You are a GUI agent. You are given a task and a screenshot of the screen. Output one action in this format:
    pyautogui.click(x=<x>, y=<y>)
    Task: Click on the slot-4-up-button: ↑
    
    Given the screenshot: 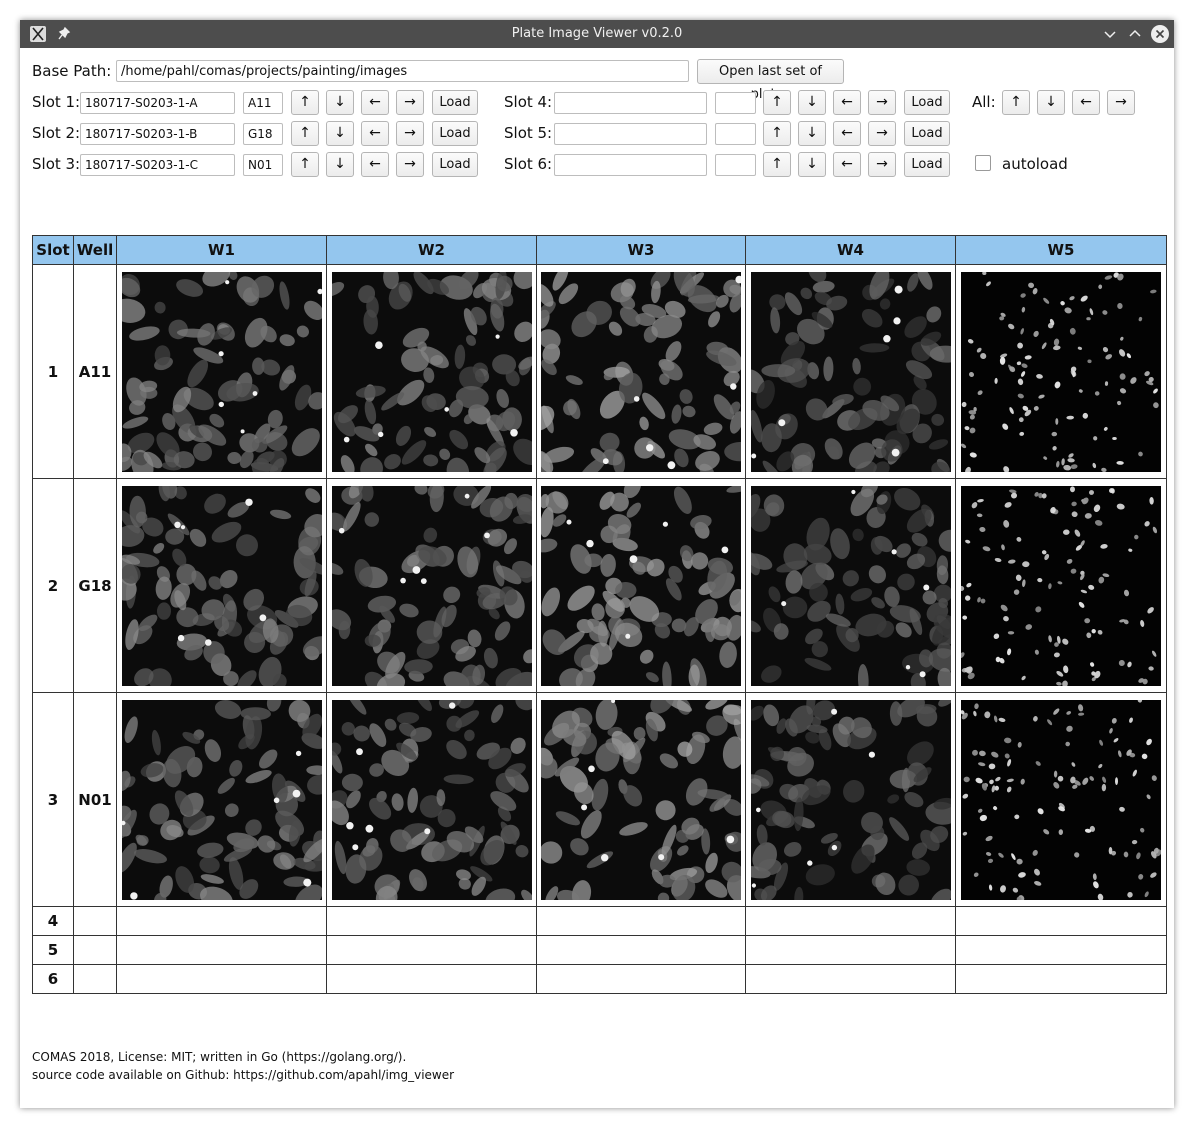 What is the action you would take?
    pyautogui.click(x=777, y=102)
    